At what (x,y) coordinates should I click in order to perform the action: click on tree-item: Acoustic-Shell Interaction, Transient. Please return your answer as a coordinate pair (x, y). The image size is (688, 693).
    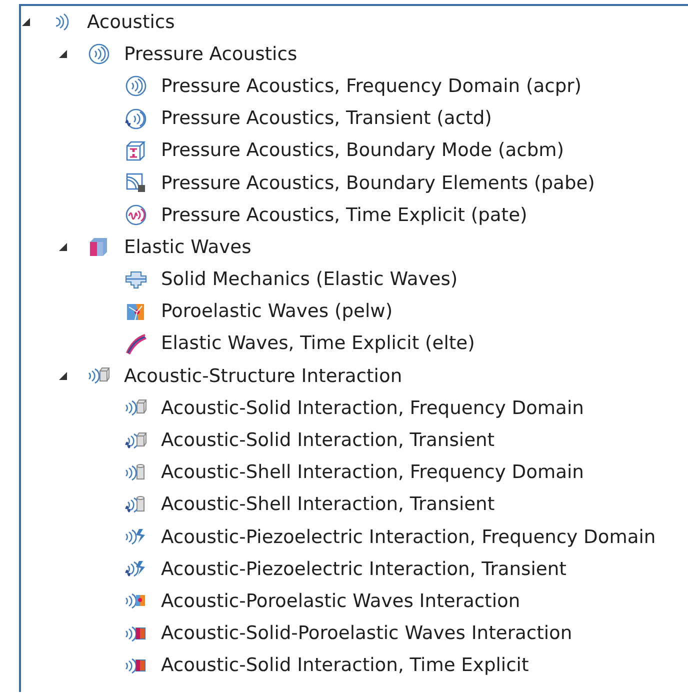
    Looking at the image, I should click on (328, 505).